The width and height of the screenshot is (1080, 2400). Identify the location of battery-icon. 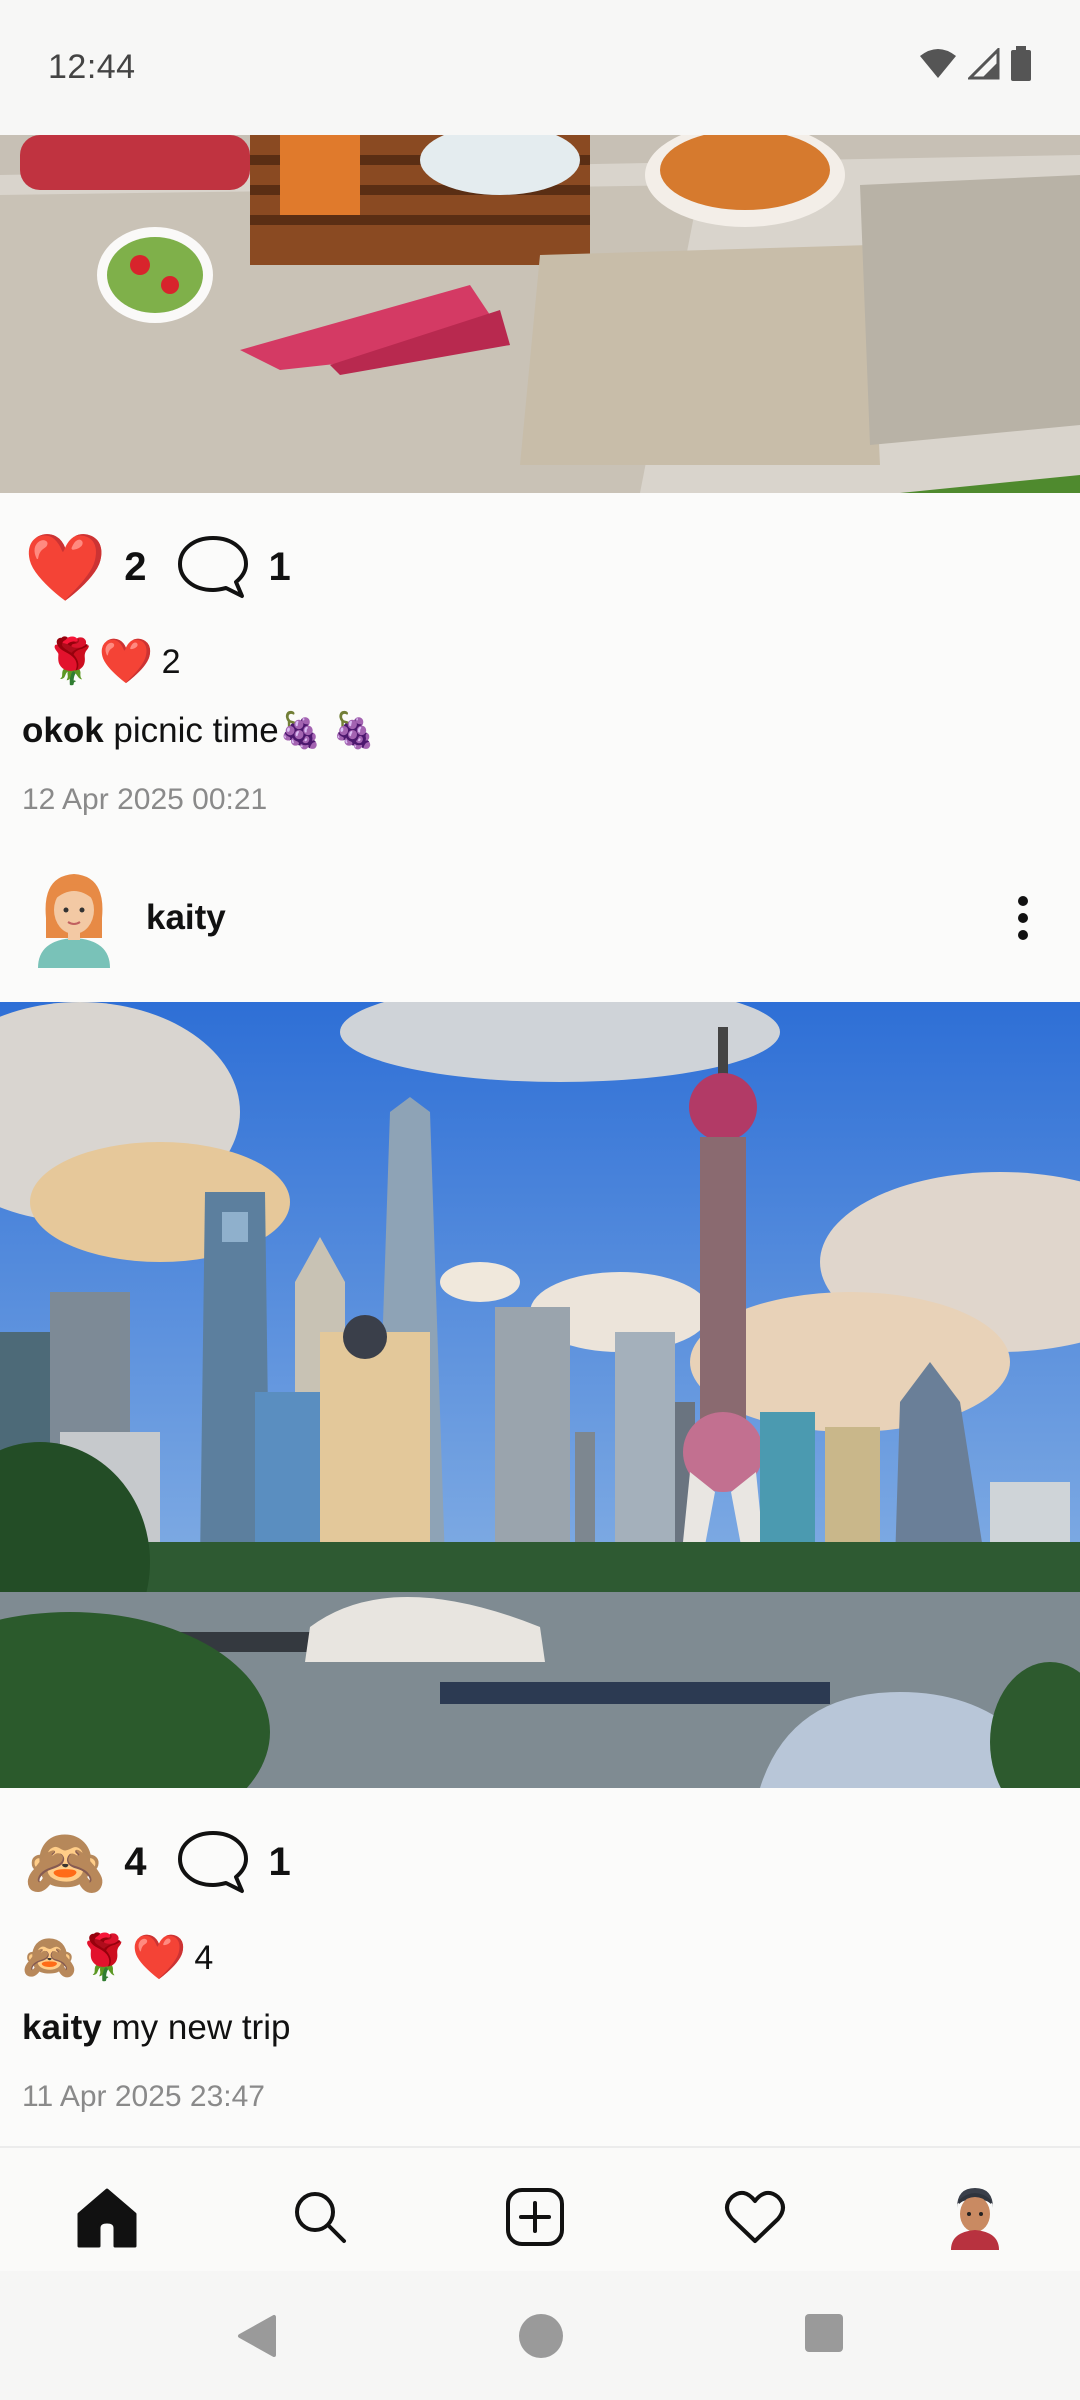
(1021, 63).